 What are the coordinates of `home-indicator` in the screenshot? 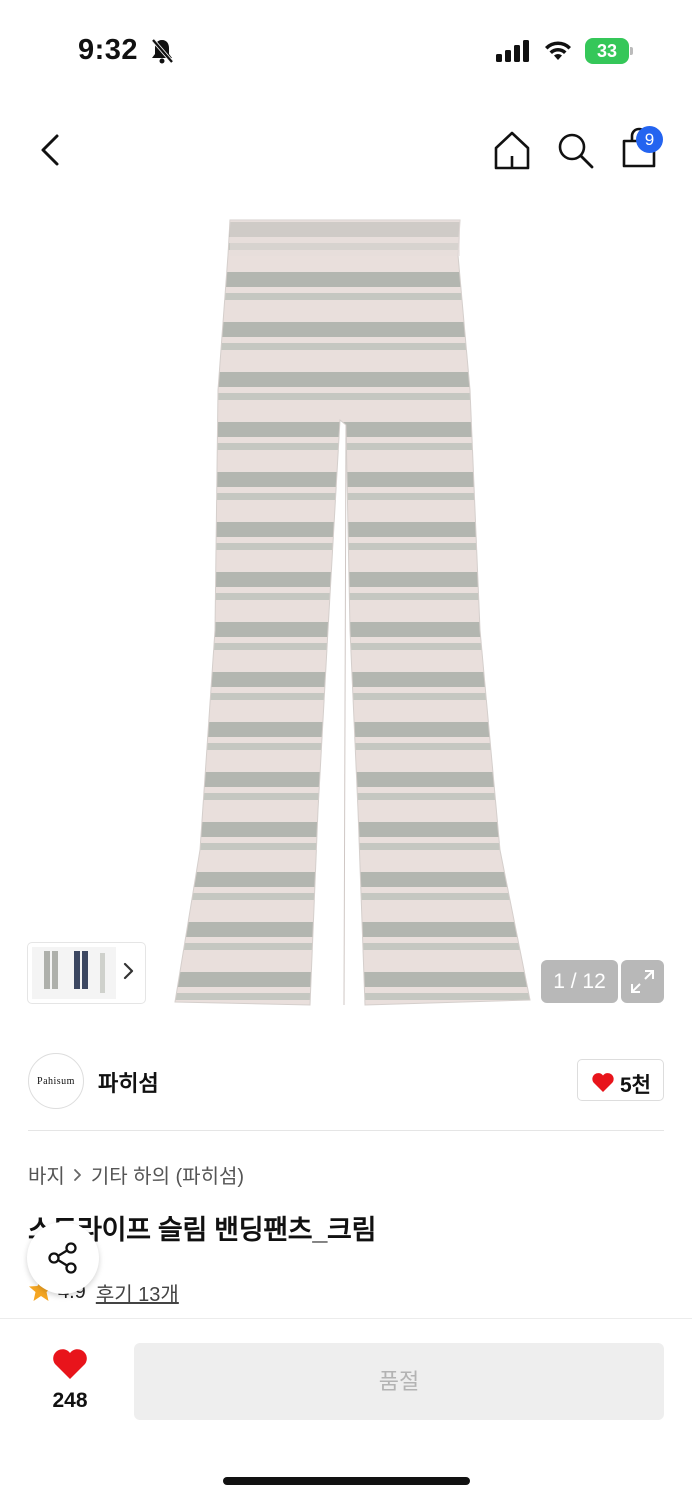 It's located at (346, 1481).